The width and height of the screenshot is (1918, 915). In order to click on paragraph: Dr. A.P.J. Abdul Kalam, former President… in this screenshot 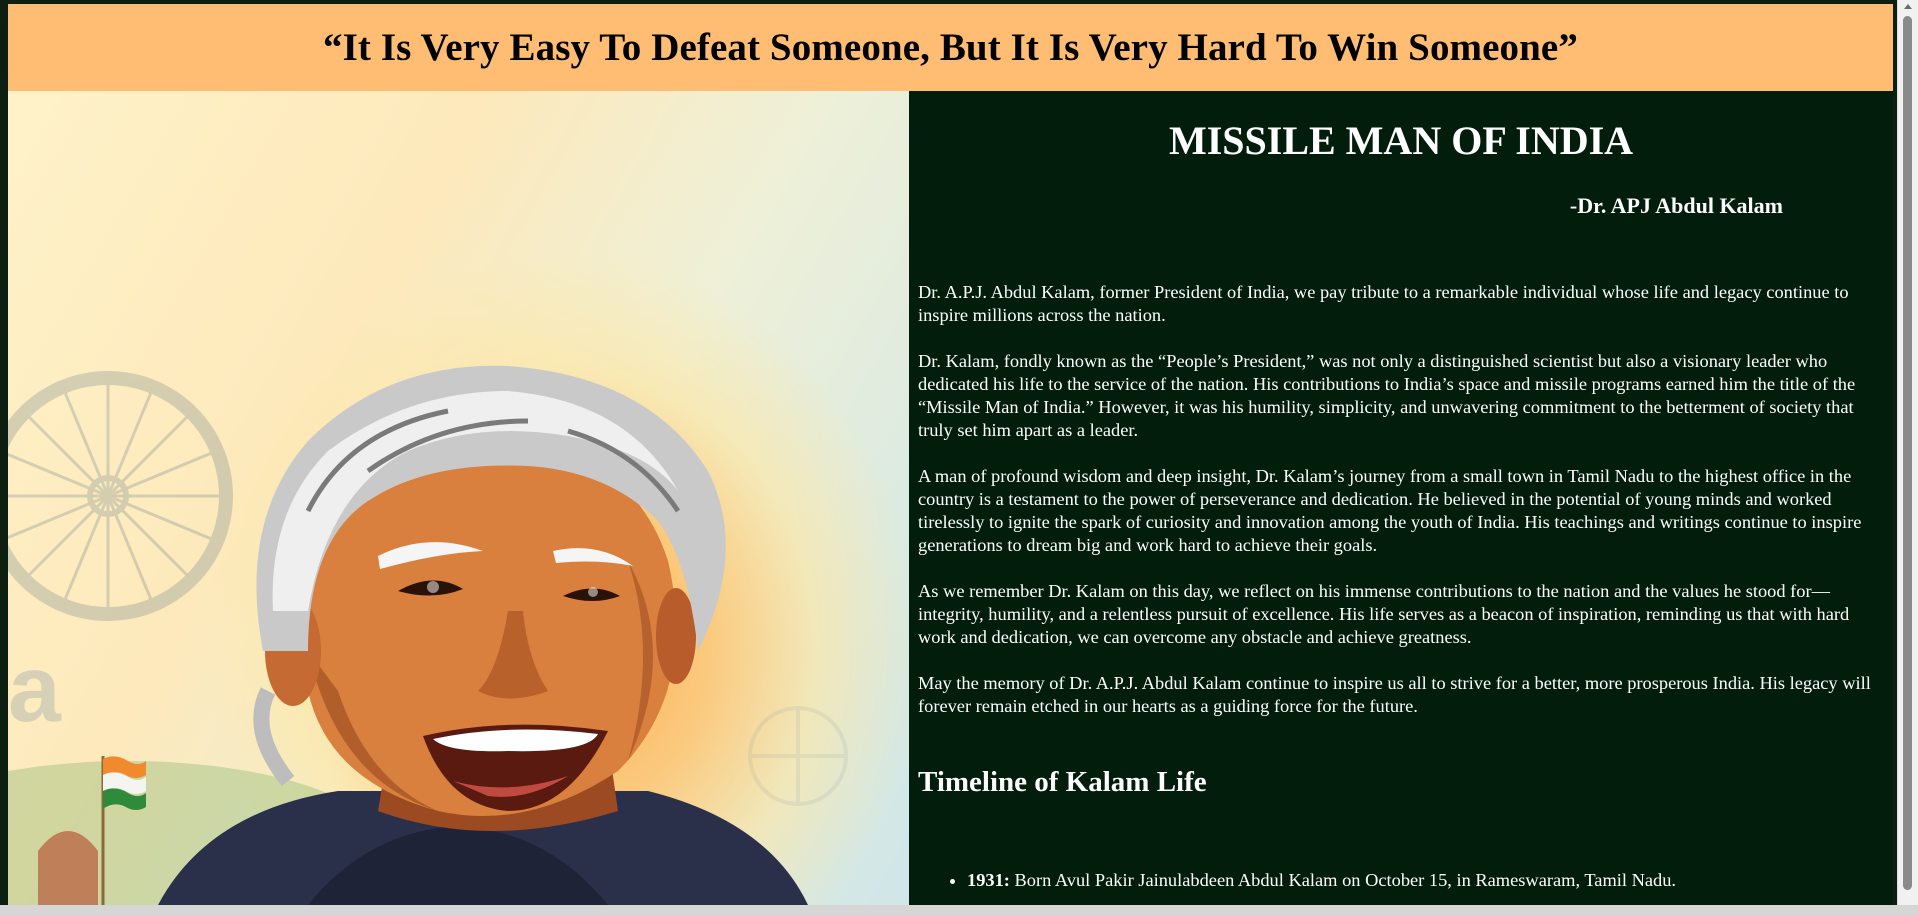, I will do `click(1383, 303)`.